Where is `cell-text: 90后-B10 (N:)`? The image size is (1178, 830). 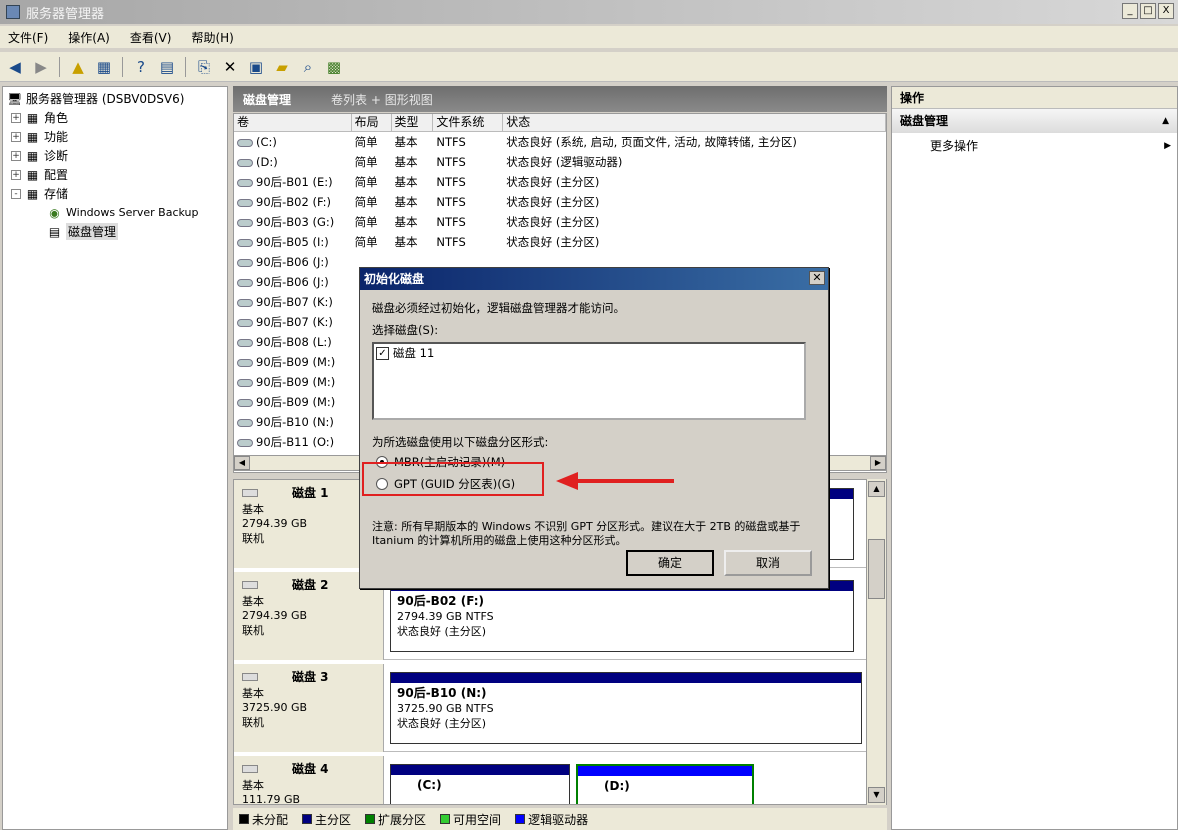
cell-text: 90后-B10 (N:) is located at coordinates (295, 422).